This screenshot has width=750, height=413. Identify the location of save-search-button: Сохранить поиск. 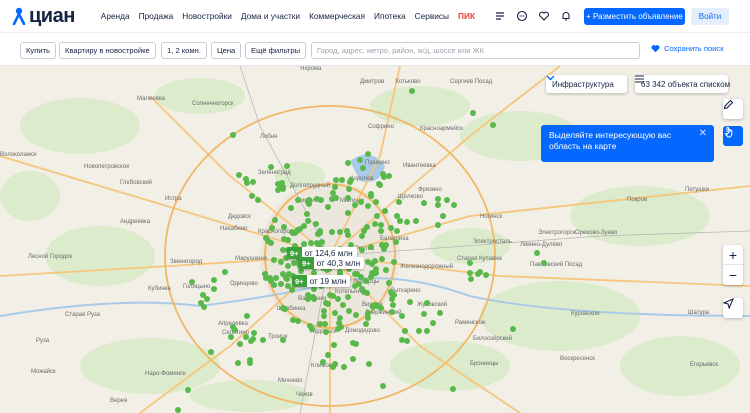
(687, 48).